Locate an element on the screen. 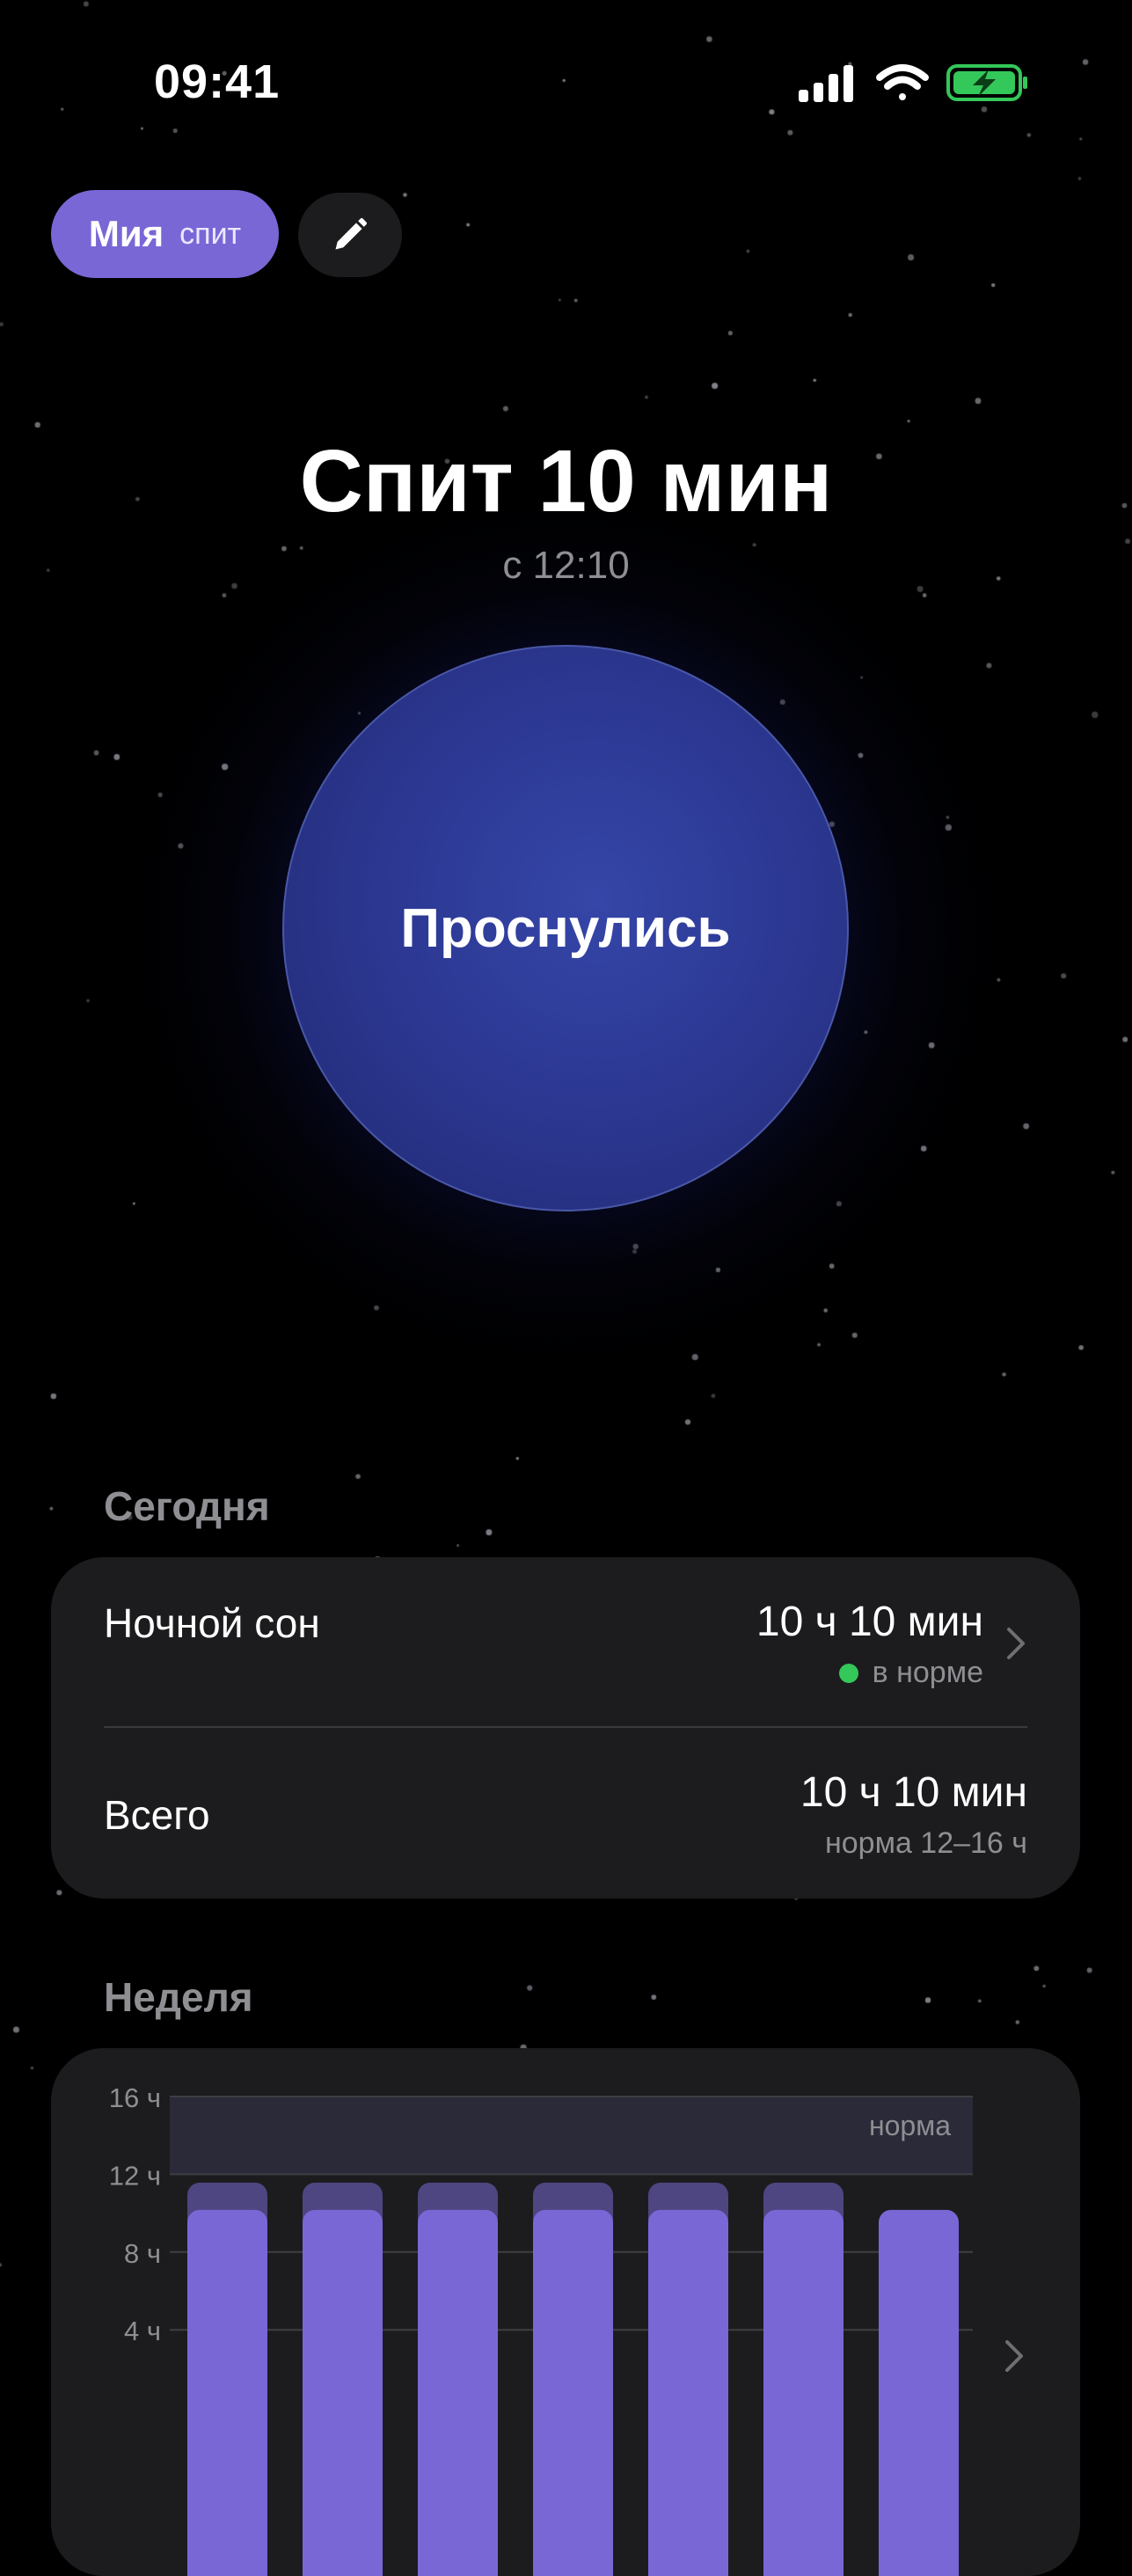  sleep-start-time: с 12:10 is located at coordinates (566, 565).